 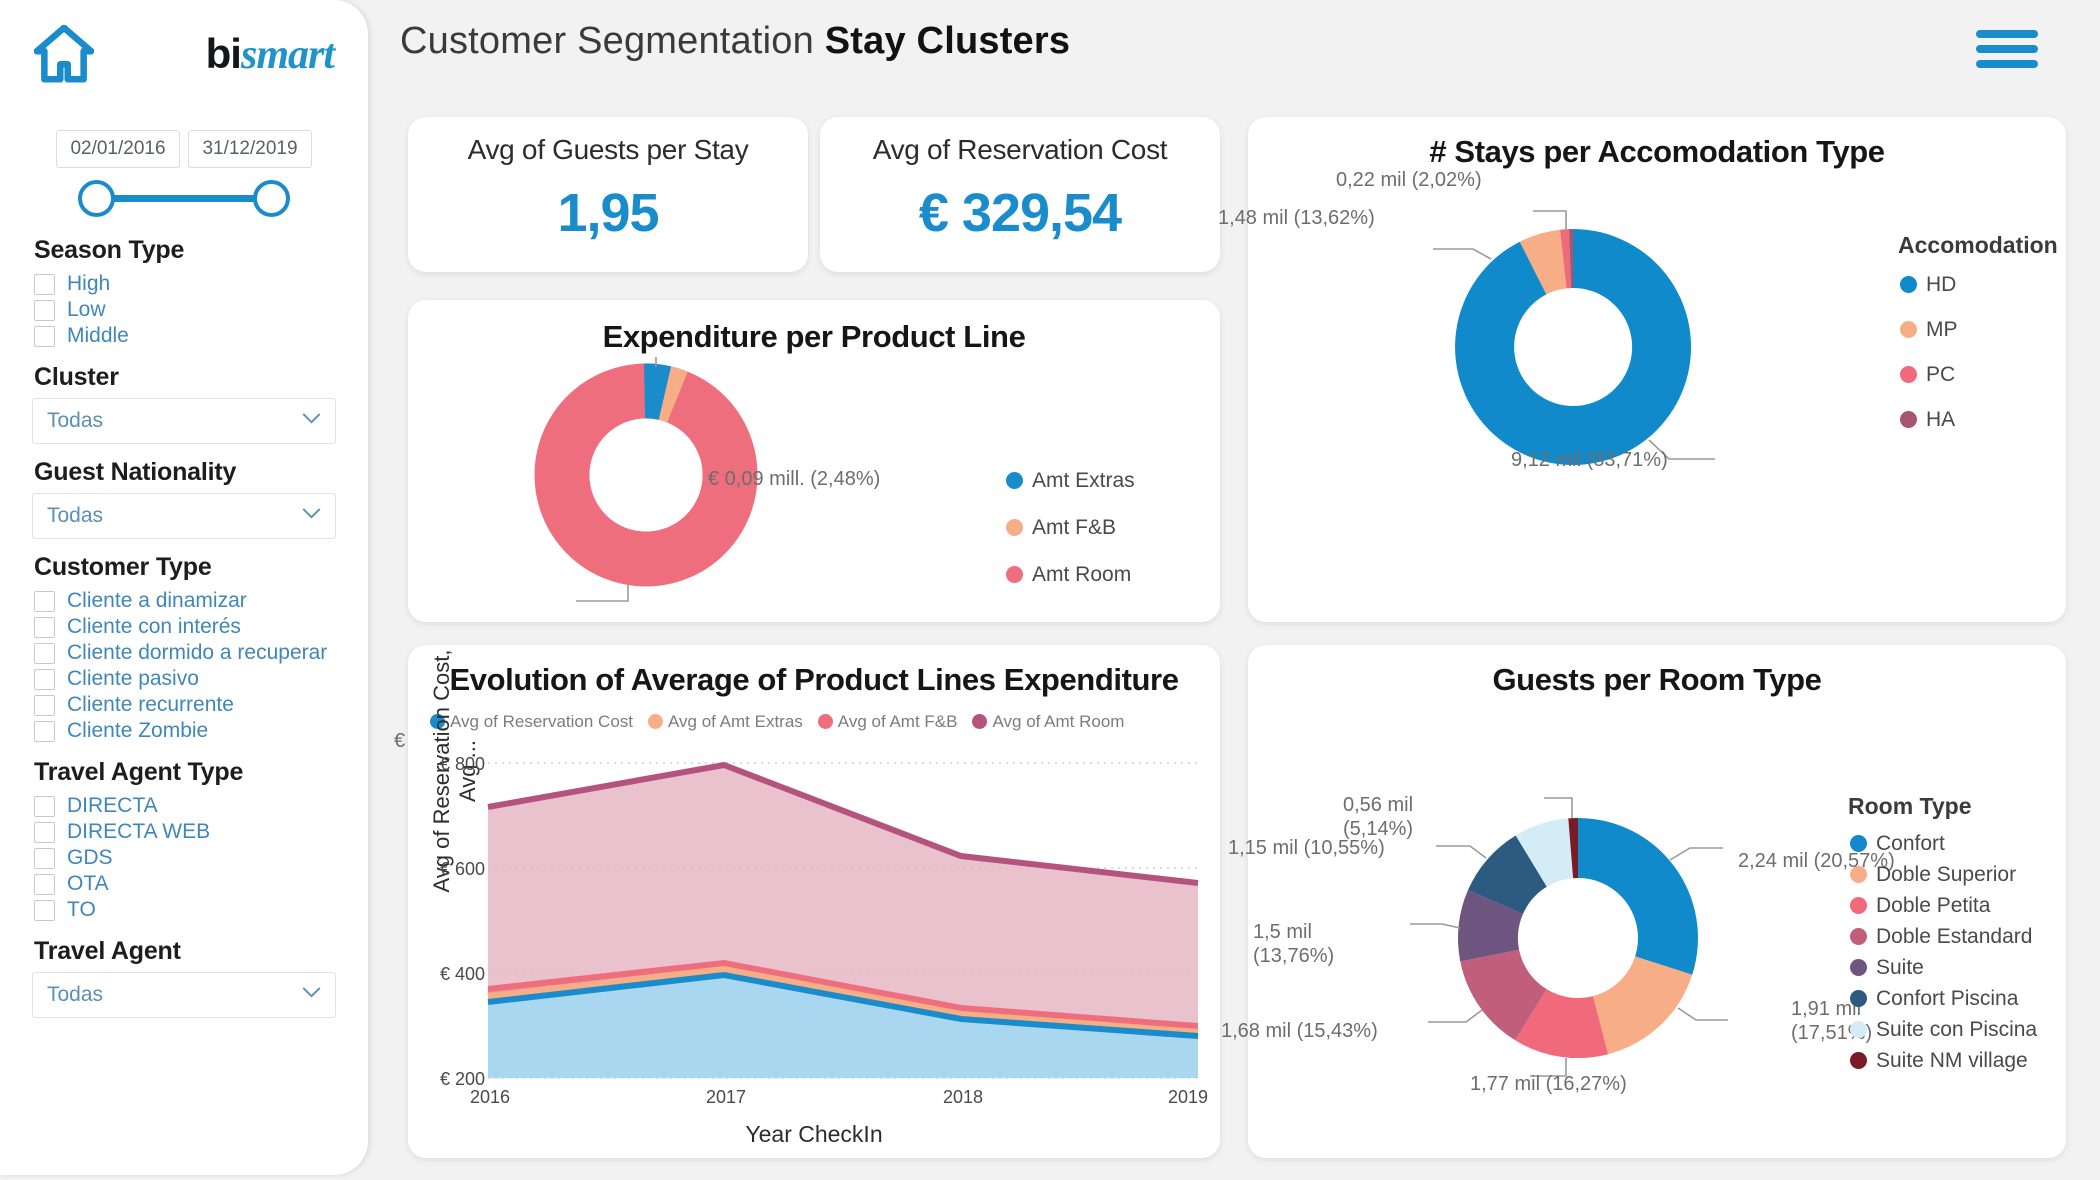 I want to click on legend-item-doble-superior: Doble Superior, so click(x=1943, y=874).